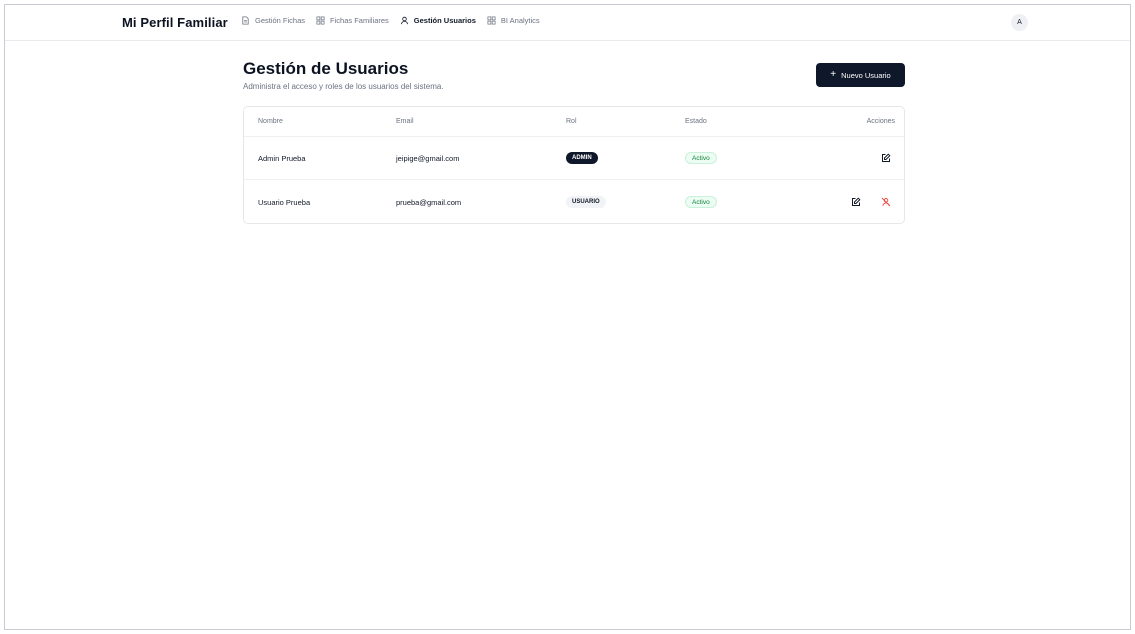 Image resolution: width=1135 pixels, height=634 pixels. What do you see at coordinates (586, 202) in the screenshot?
I see `role-badge: USUARIO` at bounding box center [586, 202].